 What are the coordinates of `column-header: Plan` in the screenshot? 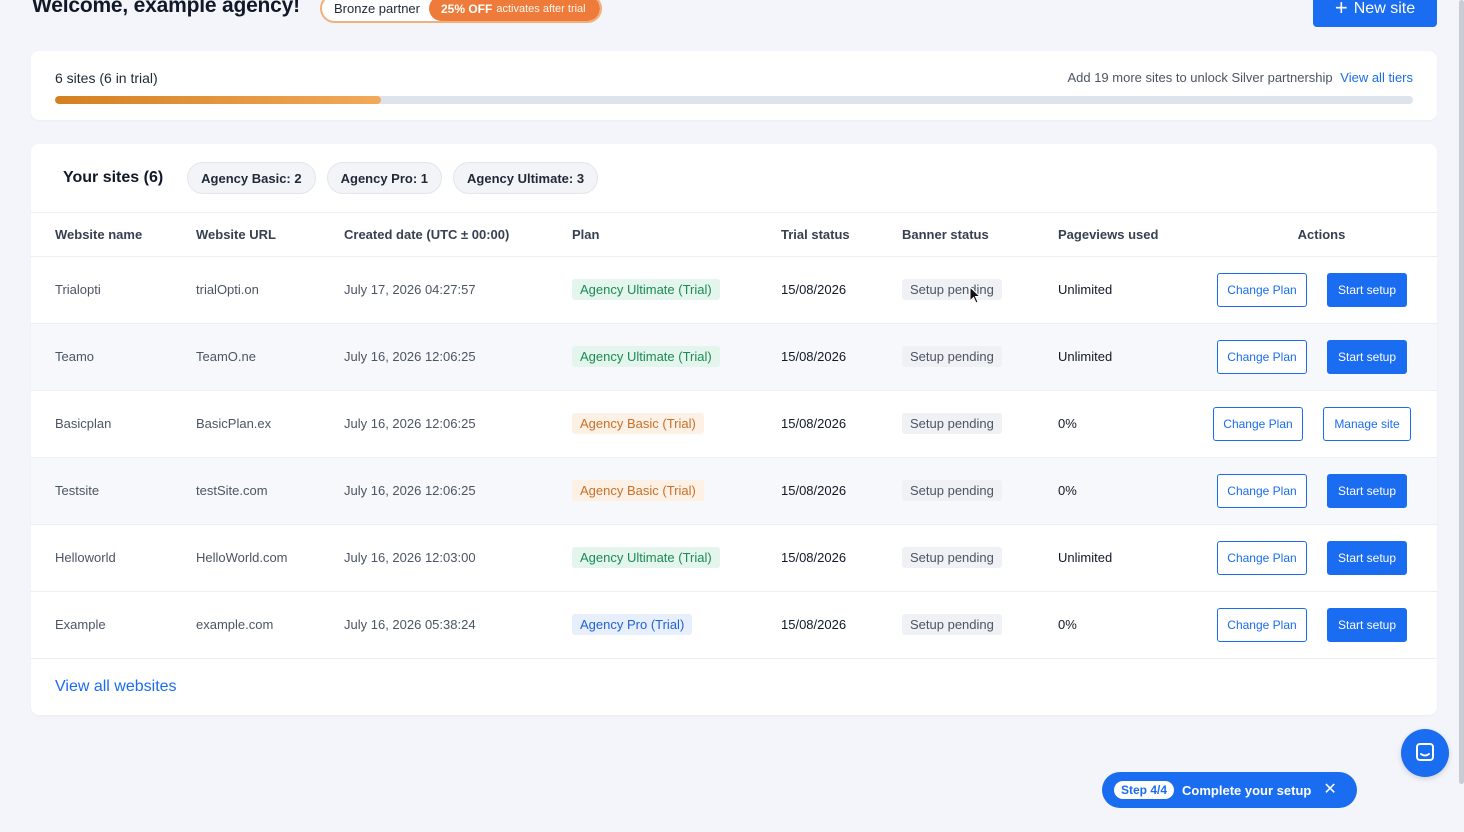 It's located at (676, 235).